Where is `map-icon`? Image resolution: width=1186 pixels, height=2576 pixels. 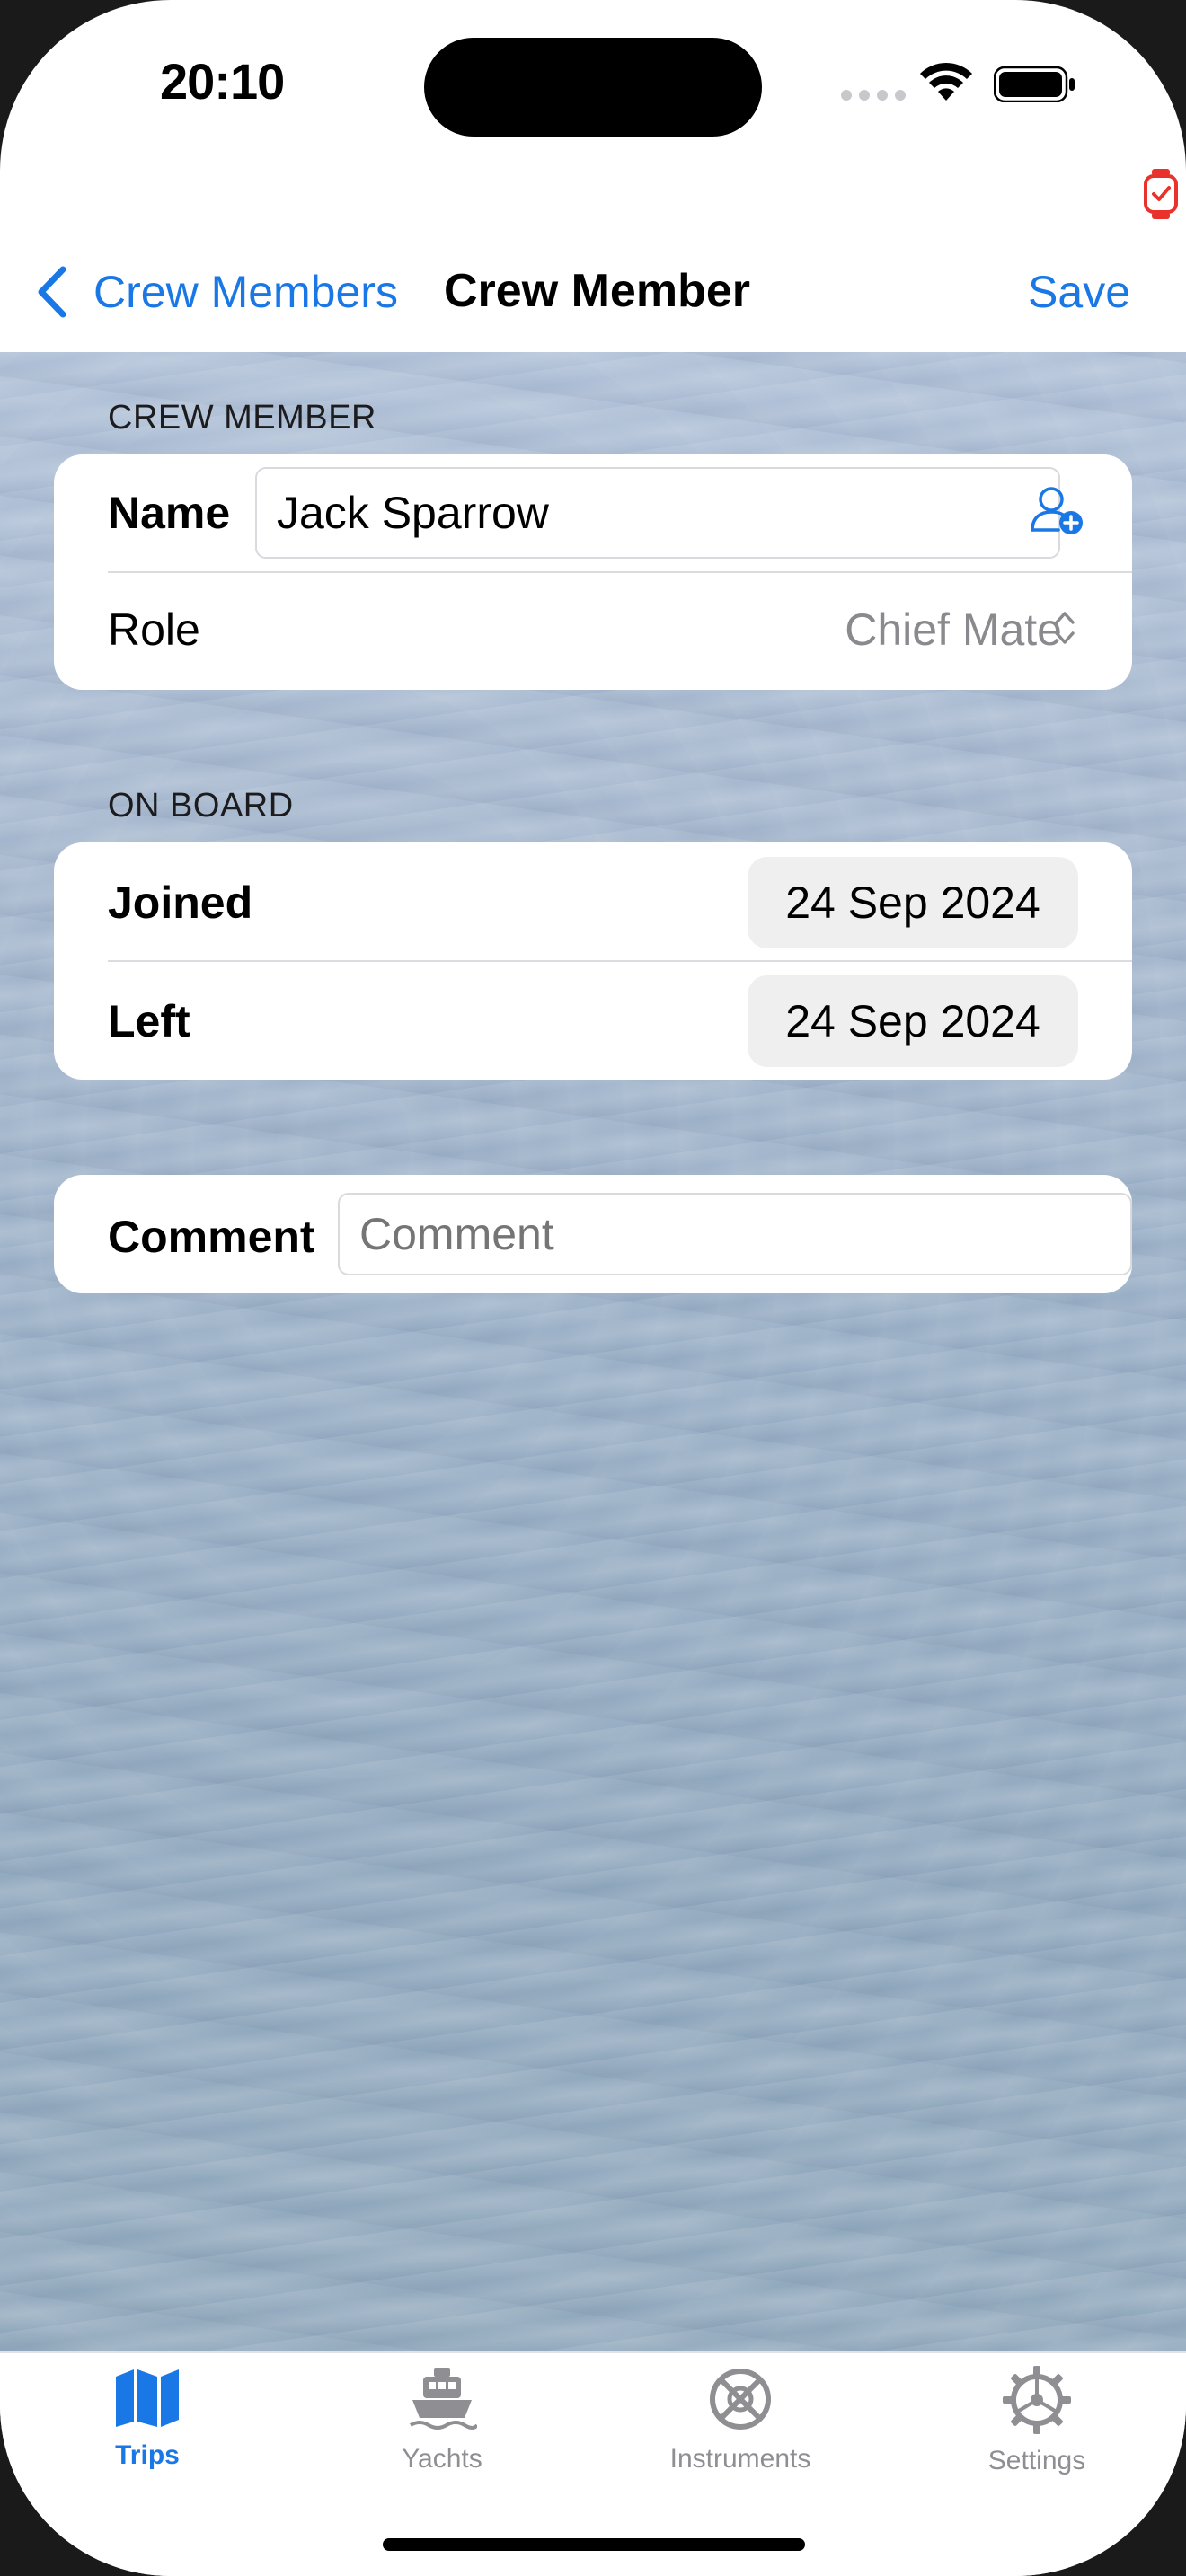 map-icon is located at coordinates (147, 2398).